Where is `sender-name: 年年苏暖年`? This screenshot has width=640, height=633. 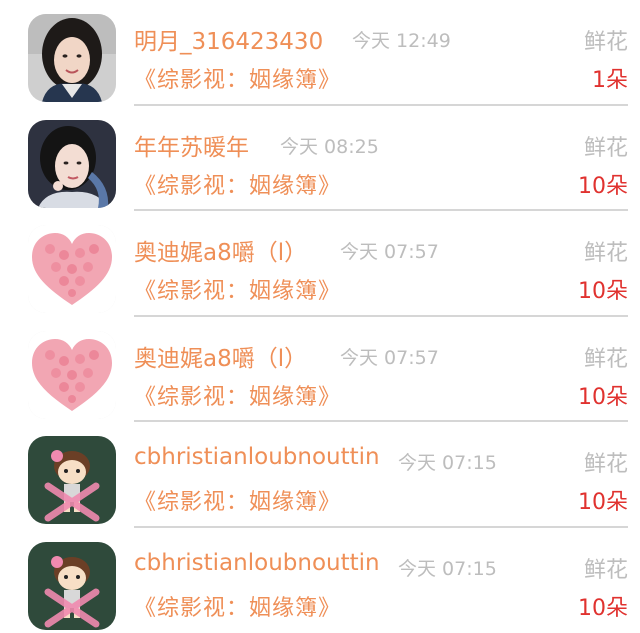
sender-name: 年年苏暖年 is located at coordinates (191, 145).